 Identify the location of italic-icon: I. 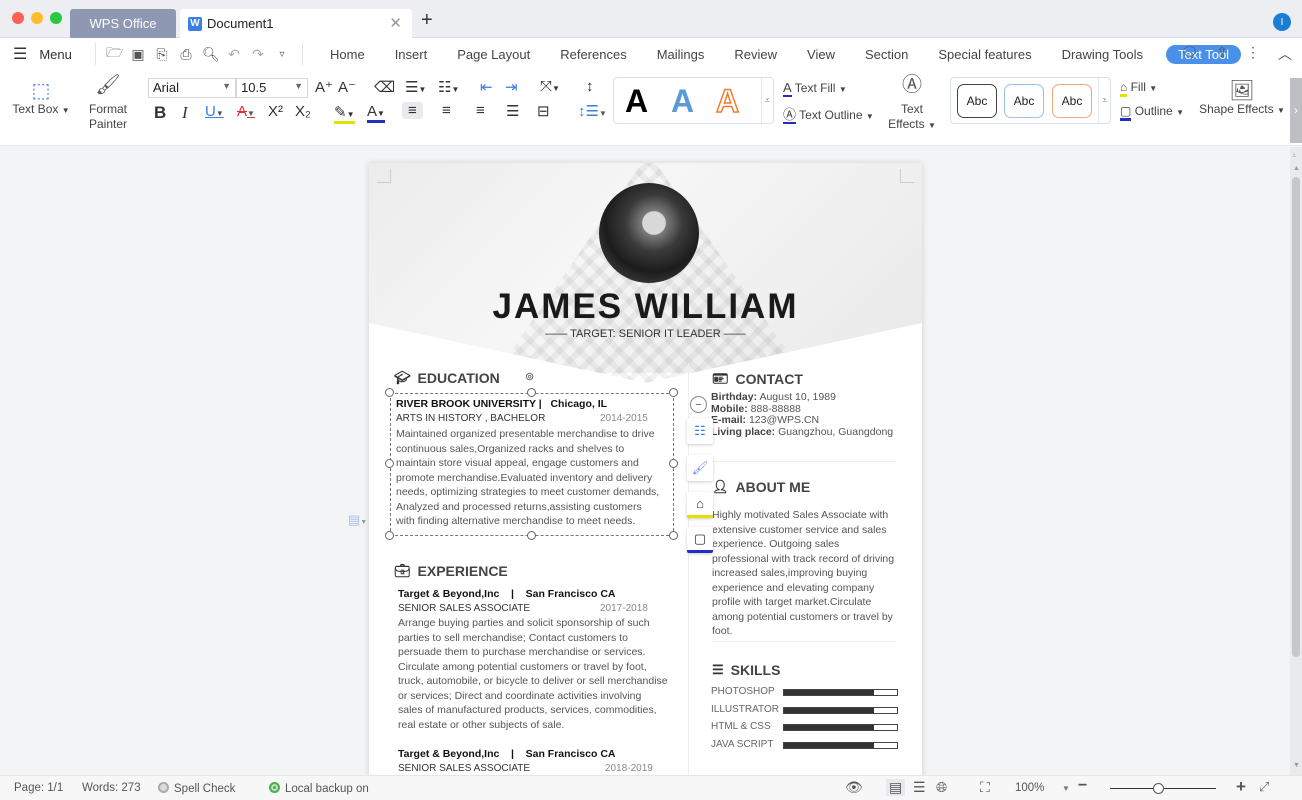
(185, 113).